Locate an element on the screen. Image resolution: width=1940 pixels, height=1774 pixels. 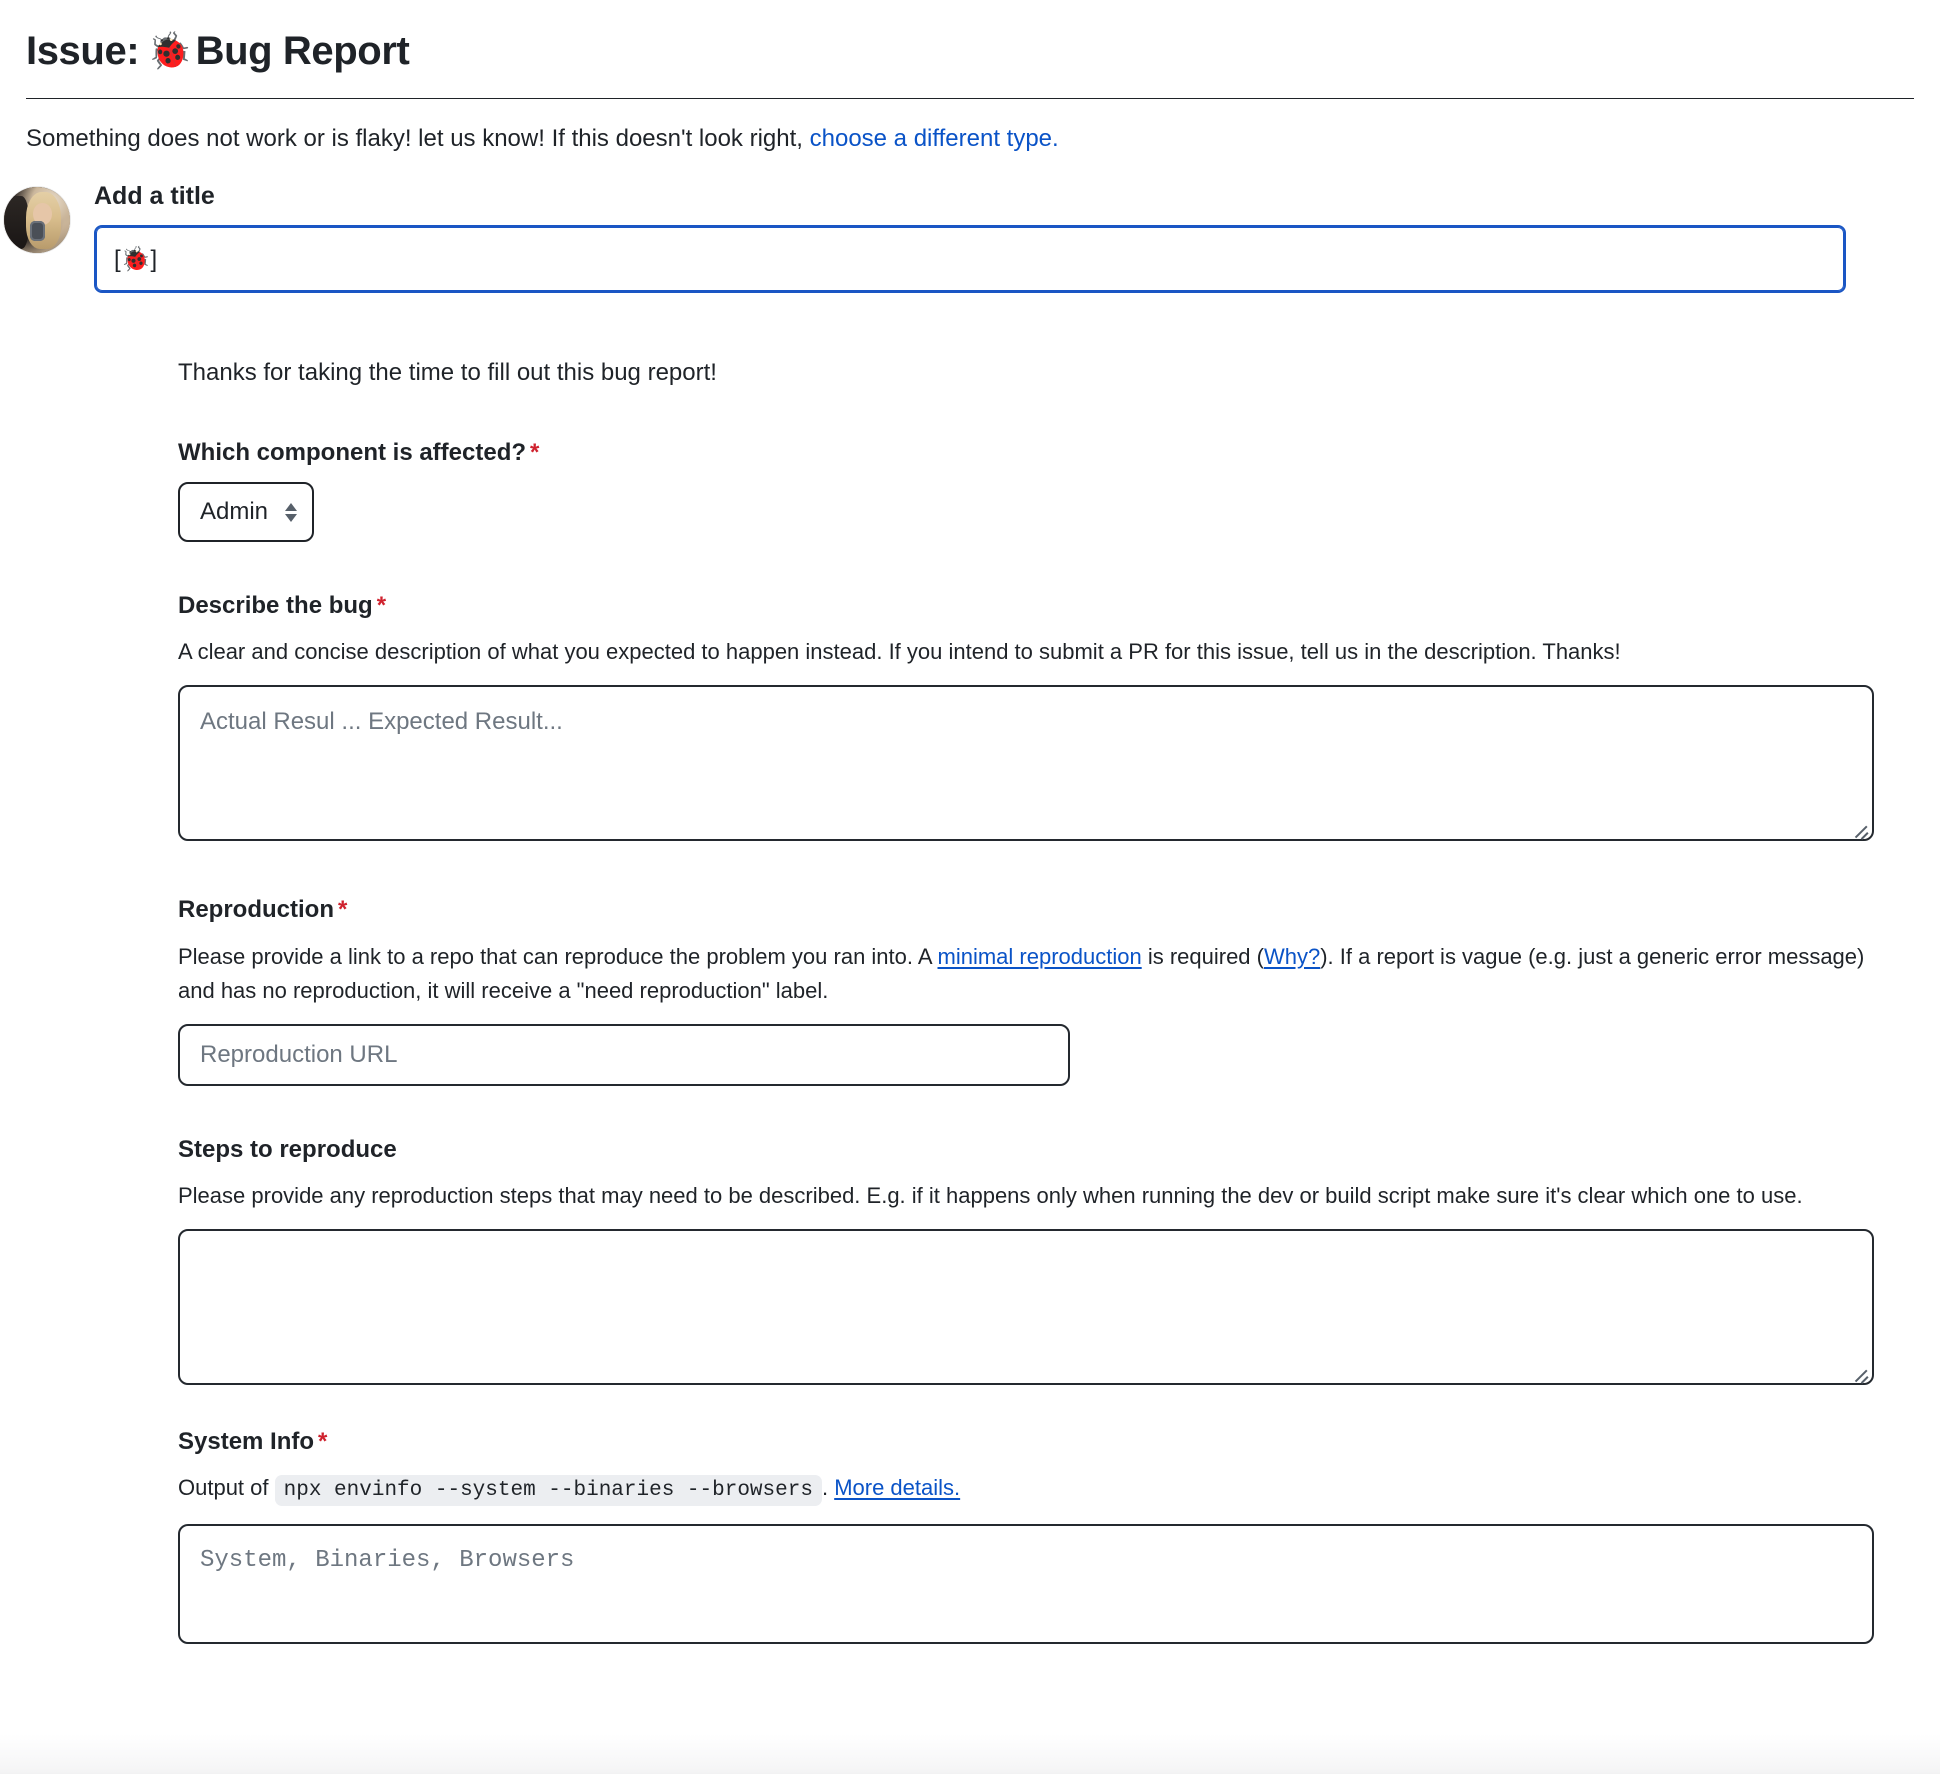
describe-bug-label-text: Describe the bug is located at coordinates (275, 606).